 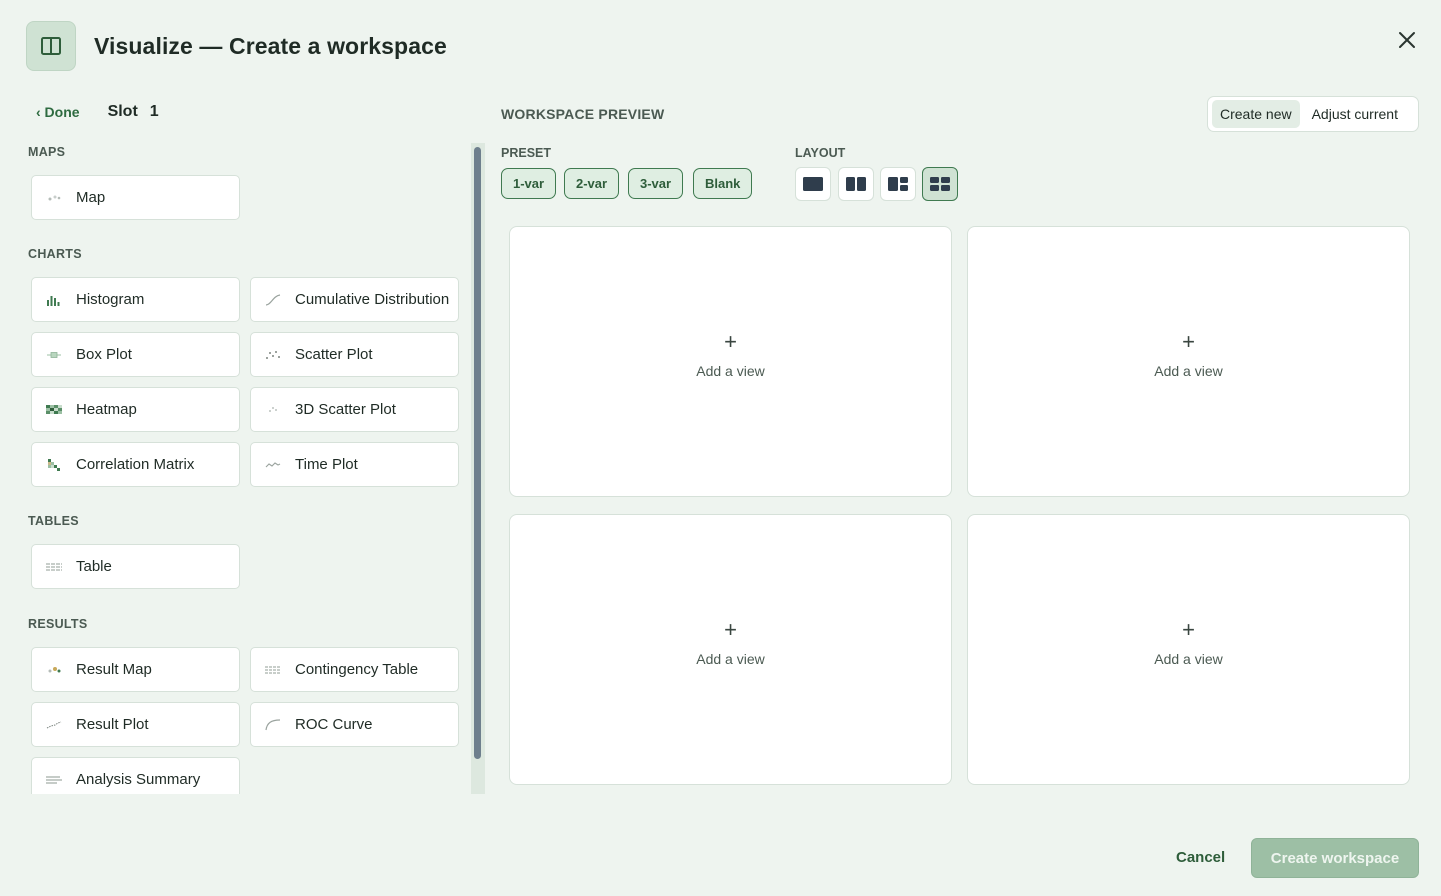 What do you see at coordinates (54, 670) in the screenshot?
I see `result-map-icon` at bounding box center [54, 670].